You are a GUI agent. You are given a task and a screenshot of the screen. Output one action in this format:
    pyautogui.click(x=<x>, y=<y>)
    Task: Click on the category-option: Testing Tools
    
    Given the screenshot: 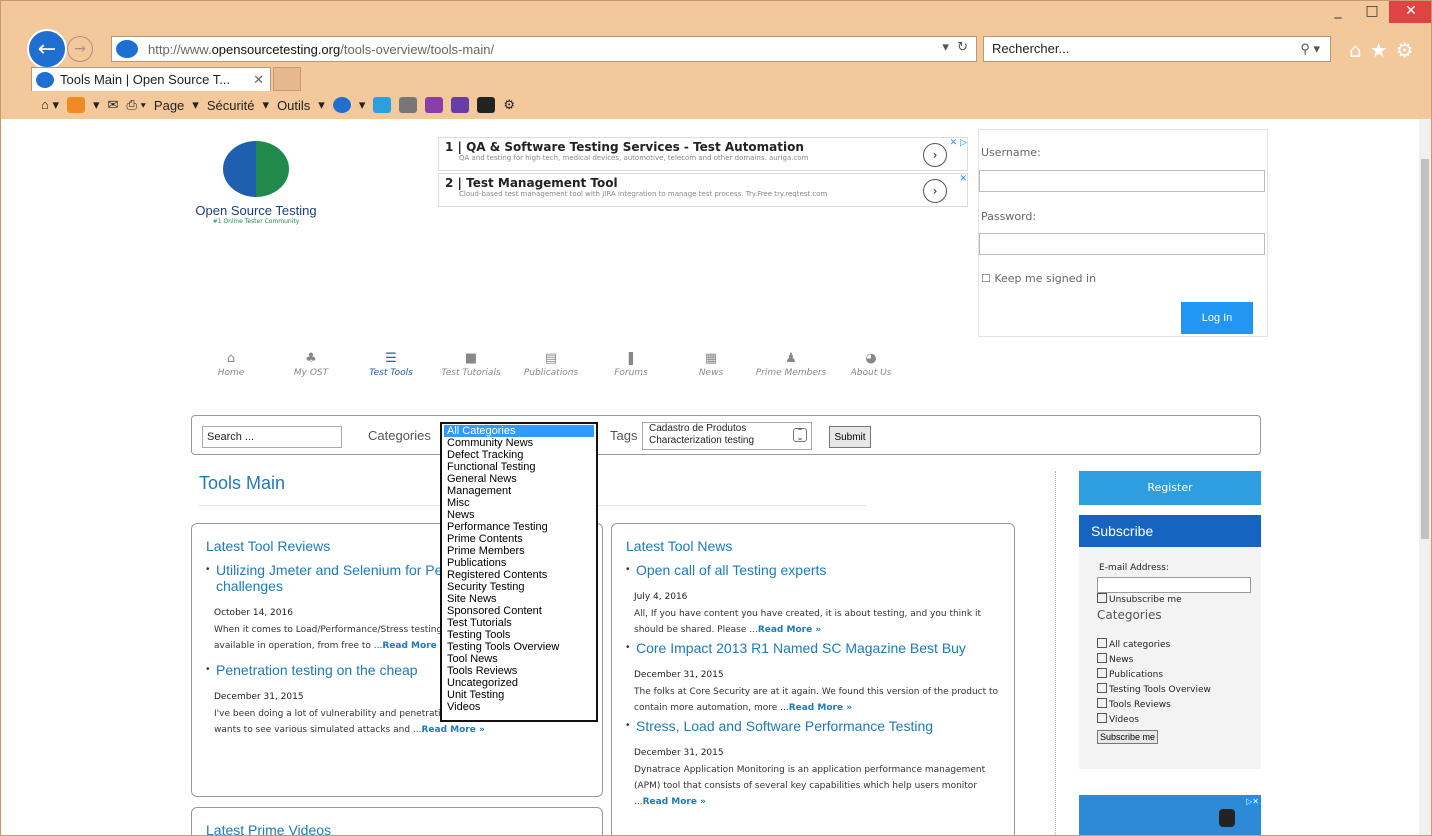 What is the action you would take?
    pyautogui.click(x=519, y=635)
    